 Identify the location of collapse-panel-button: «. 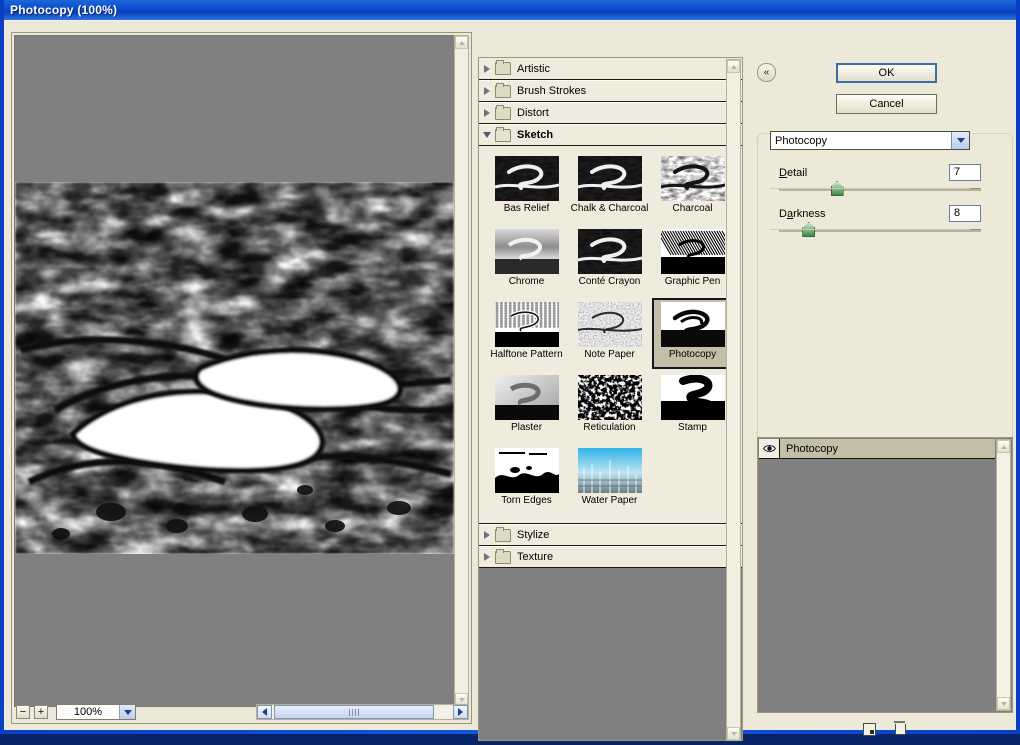
(766, 72).